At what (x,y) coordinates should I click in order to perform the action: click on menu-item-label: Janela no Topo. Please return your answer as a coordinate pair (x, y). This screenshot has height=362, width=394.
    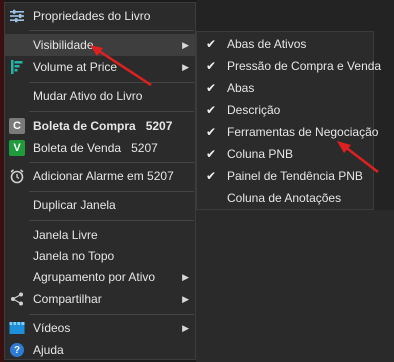
    Looking at the image, I should click on (74, 256).